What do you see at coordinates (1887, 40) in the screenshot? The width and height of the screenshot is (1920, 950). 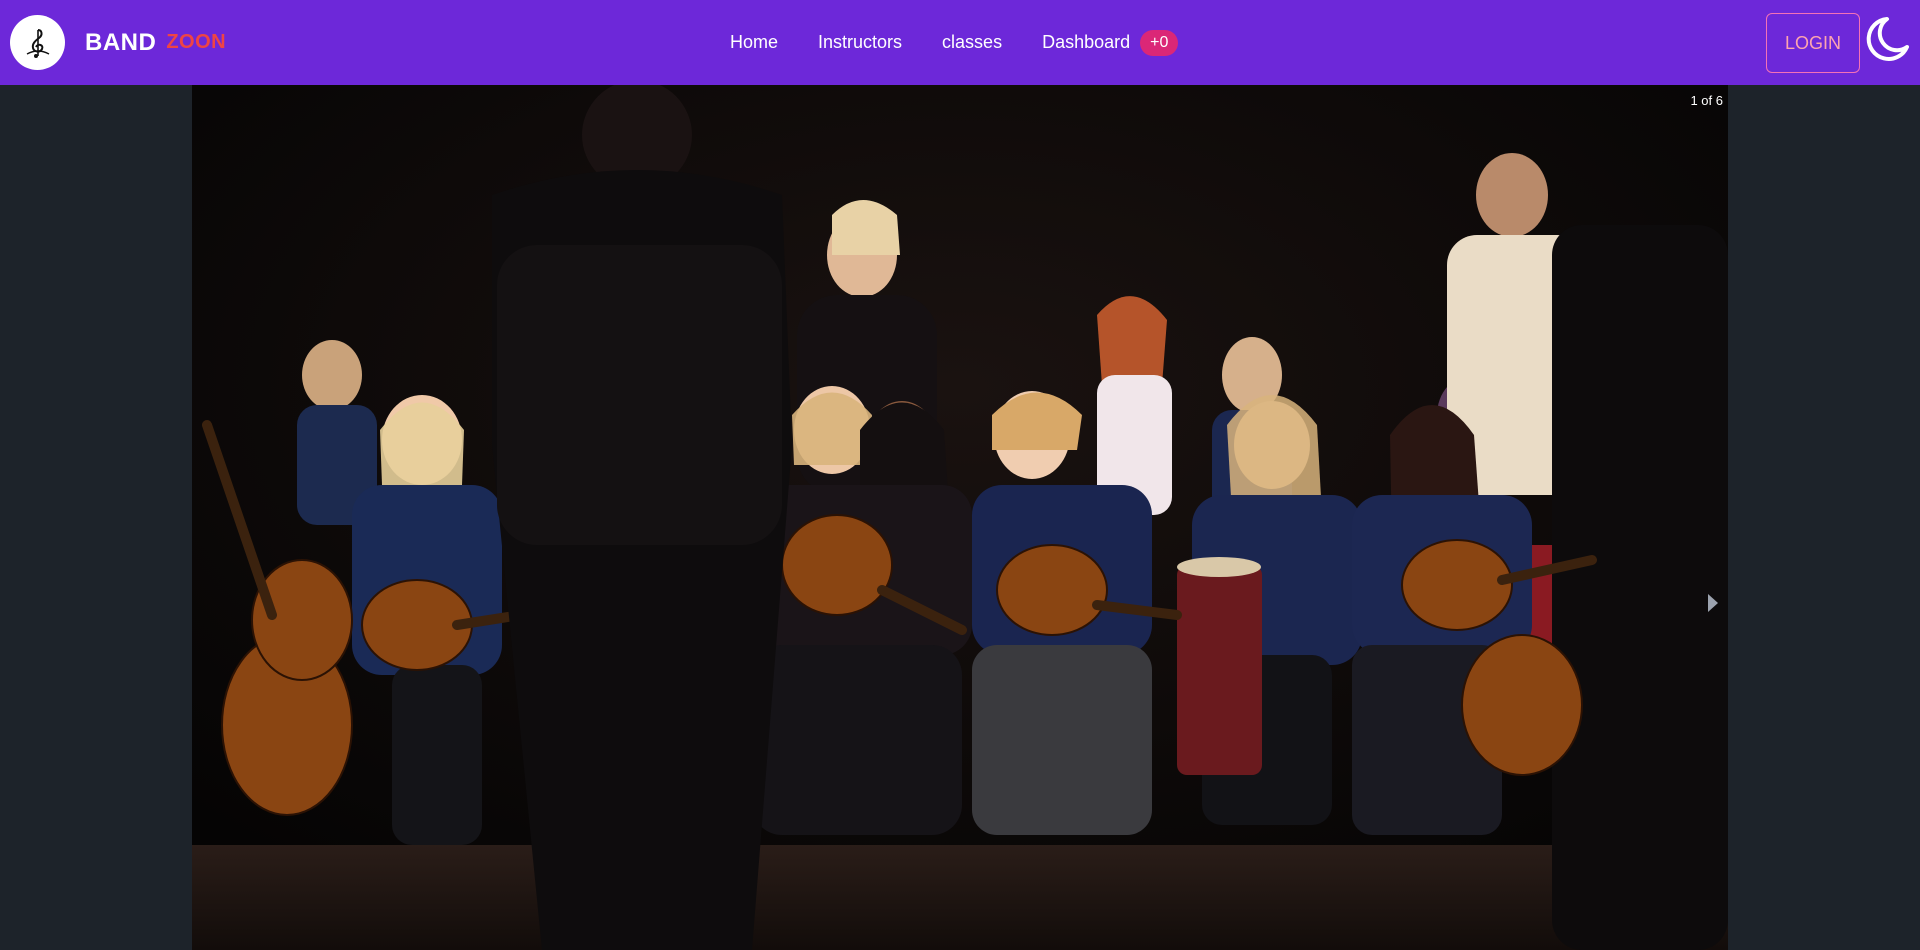 I see `dark-mode-moon-icon` at bounding box center [1887, 40].